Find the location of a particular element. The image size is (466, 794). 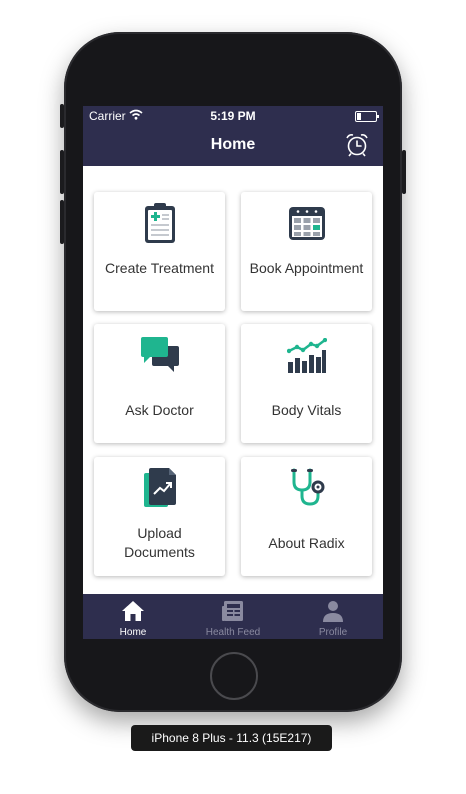

document-upload-icon is located at coordinates (159, 487).